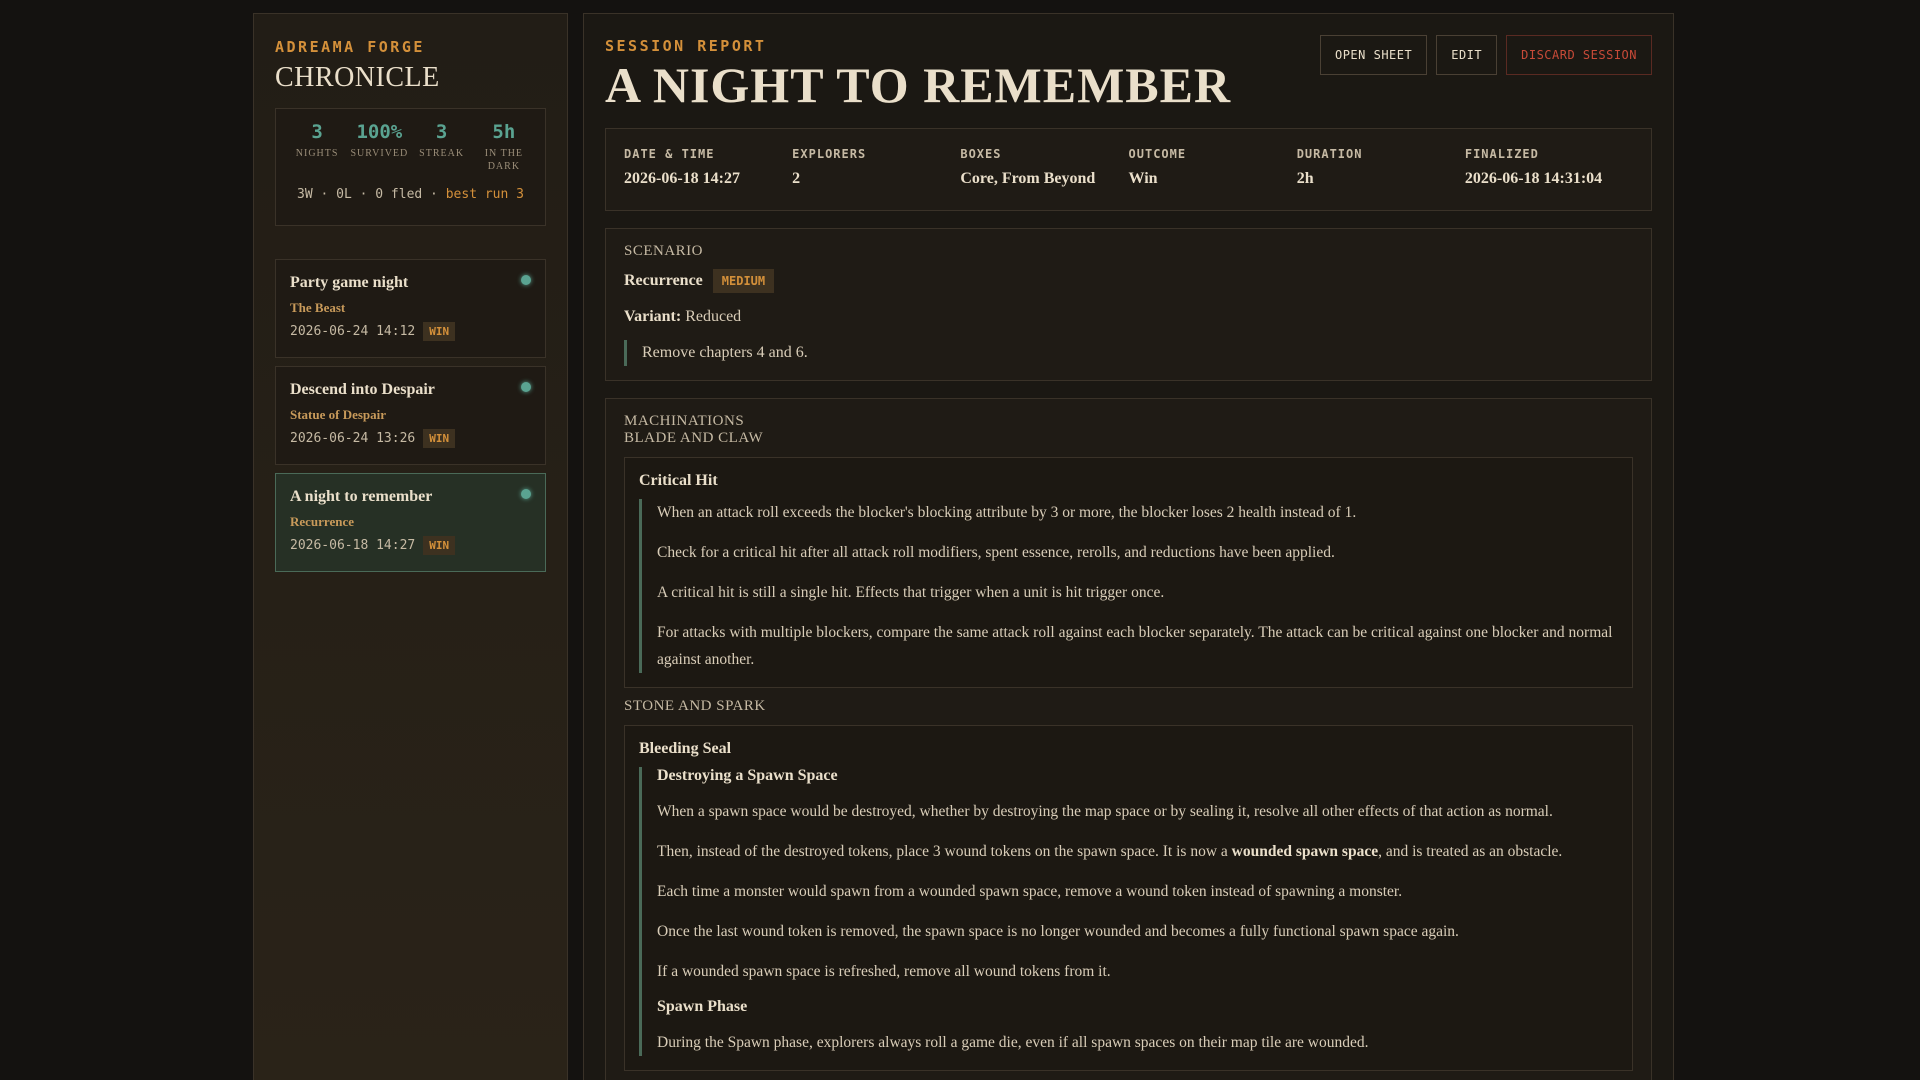  Describe the element at coordinates (682, 167) in the screenshot. I see `meta-date-time: DATE & TIME 2026-06-18 14:27` at that location.